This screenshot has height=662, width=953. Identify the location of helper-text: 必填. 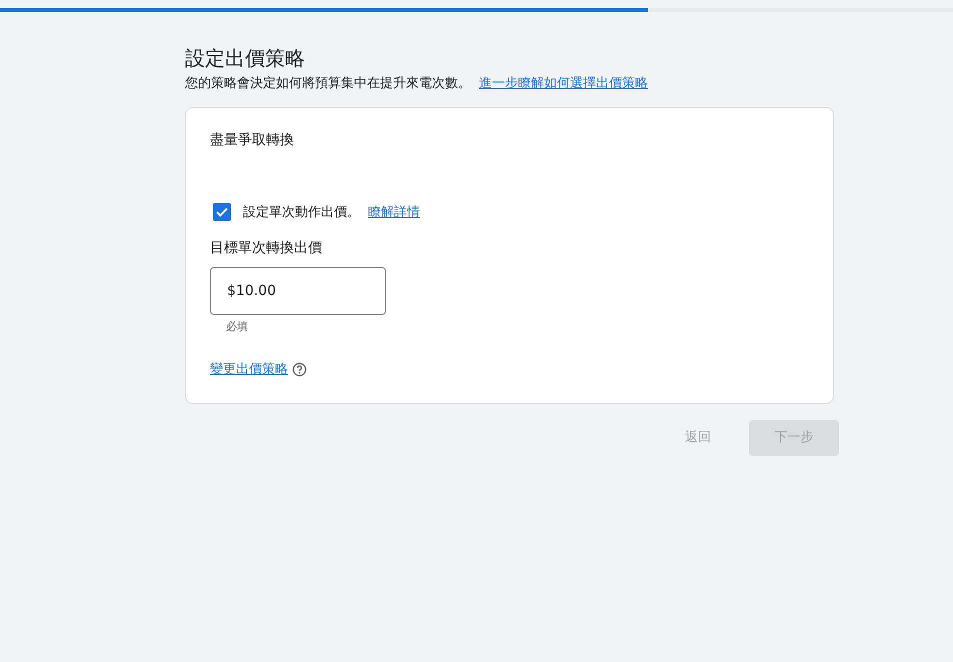
(237, 327).